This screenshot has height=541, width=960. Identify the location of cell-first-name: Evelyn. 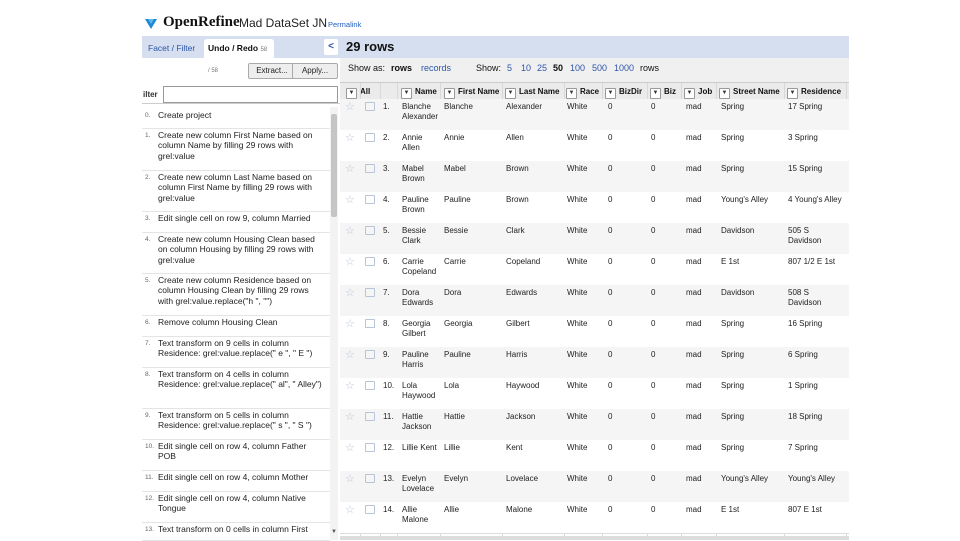
(473, 479).